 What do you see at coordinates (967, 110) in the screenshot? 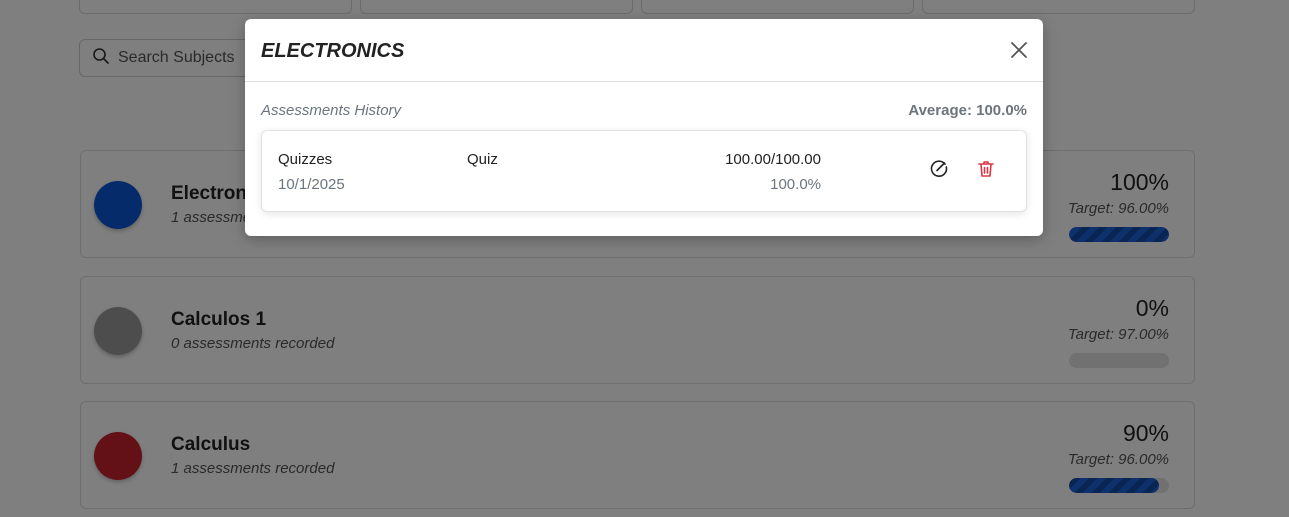
I see `average-score: Average: 100.0%` at bounding box center [967, 110].